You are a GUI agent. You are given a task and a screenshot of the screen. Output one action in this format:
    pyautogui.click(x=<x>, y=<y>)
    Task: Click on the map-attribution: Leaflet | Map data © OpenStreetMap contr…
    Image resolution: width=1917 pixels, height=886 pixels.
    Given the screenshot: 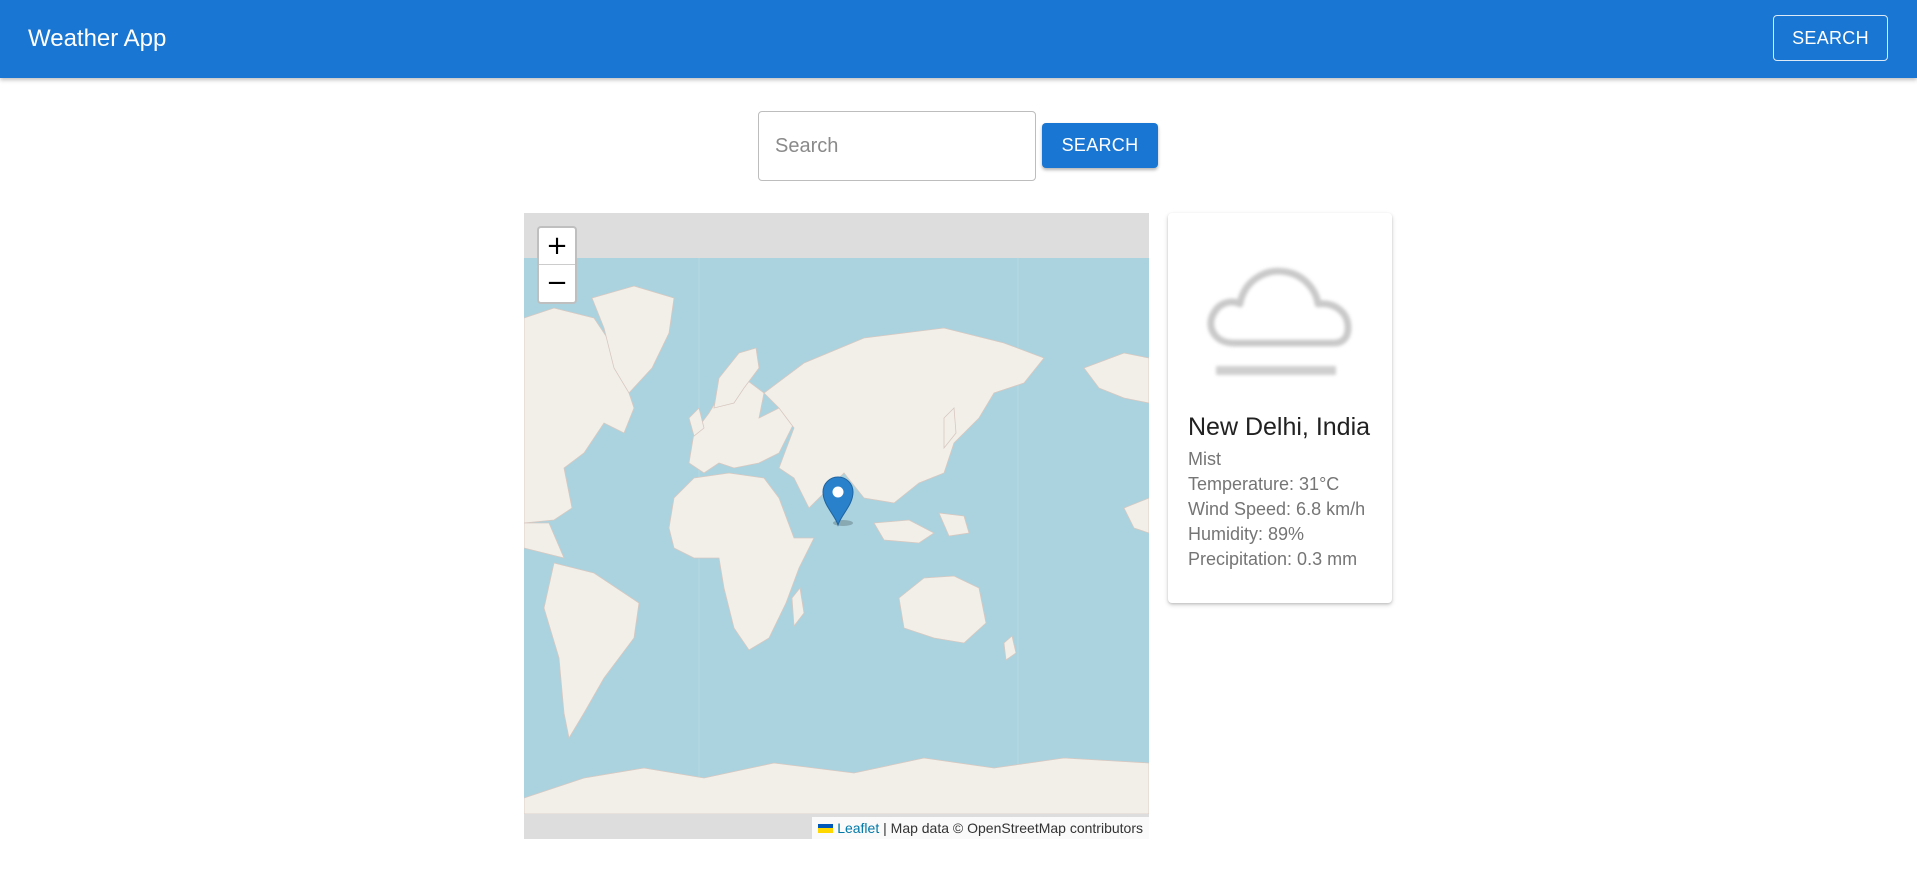 What is the action you would take?
    pyautogui.click(x=980, y=828)
    